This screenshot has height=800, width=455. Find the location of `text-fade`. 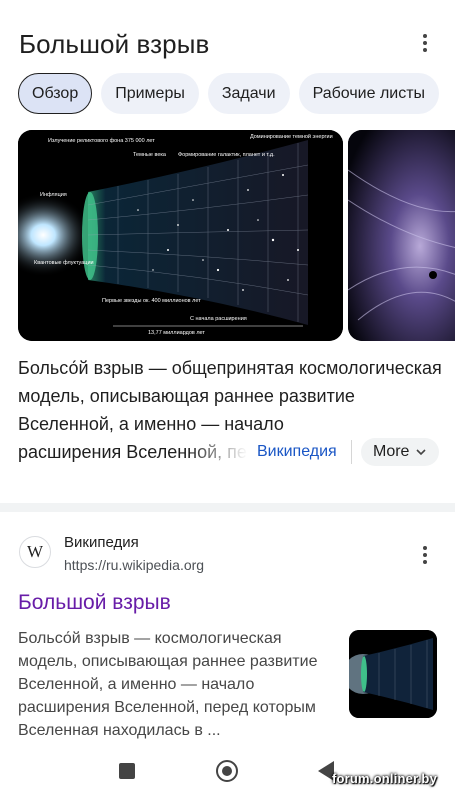

text-fade is located at coordinates (223, 452).